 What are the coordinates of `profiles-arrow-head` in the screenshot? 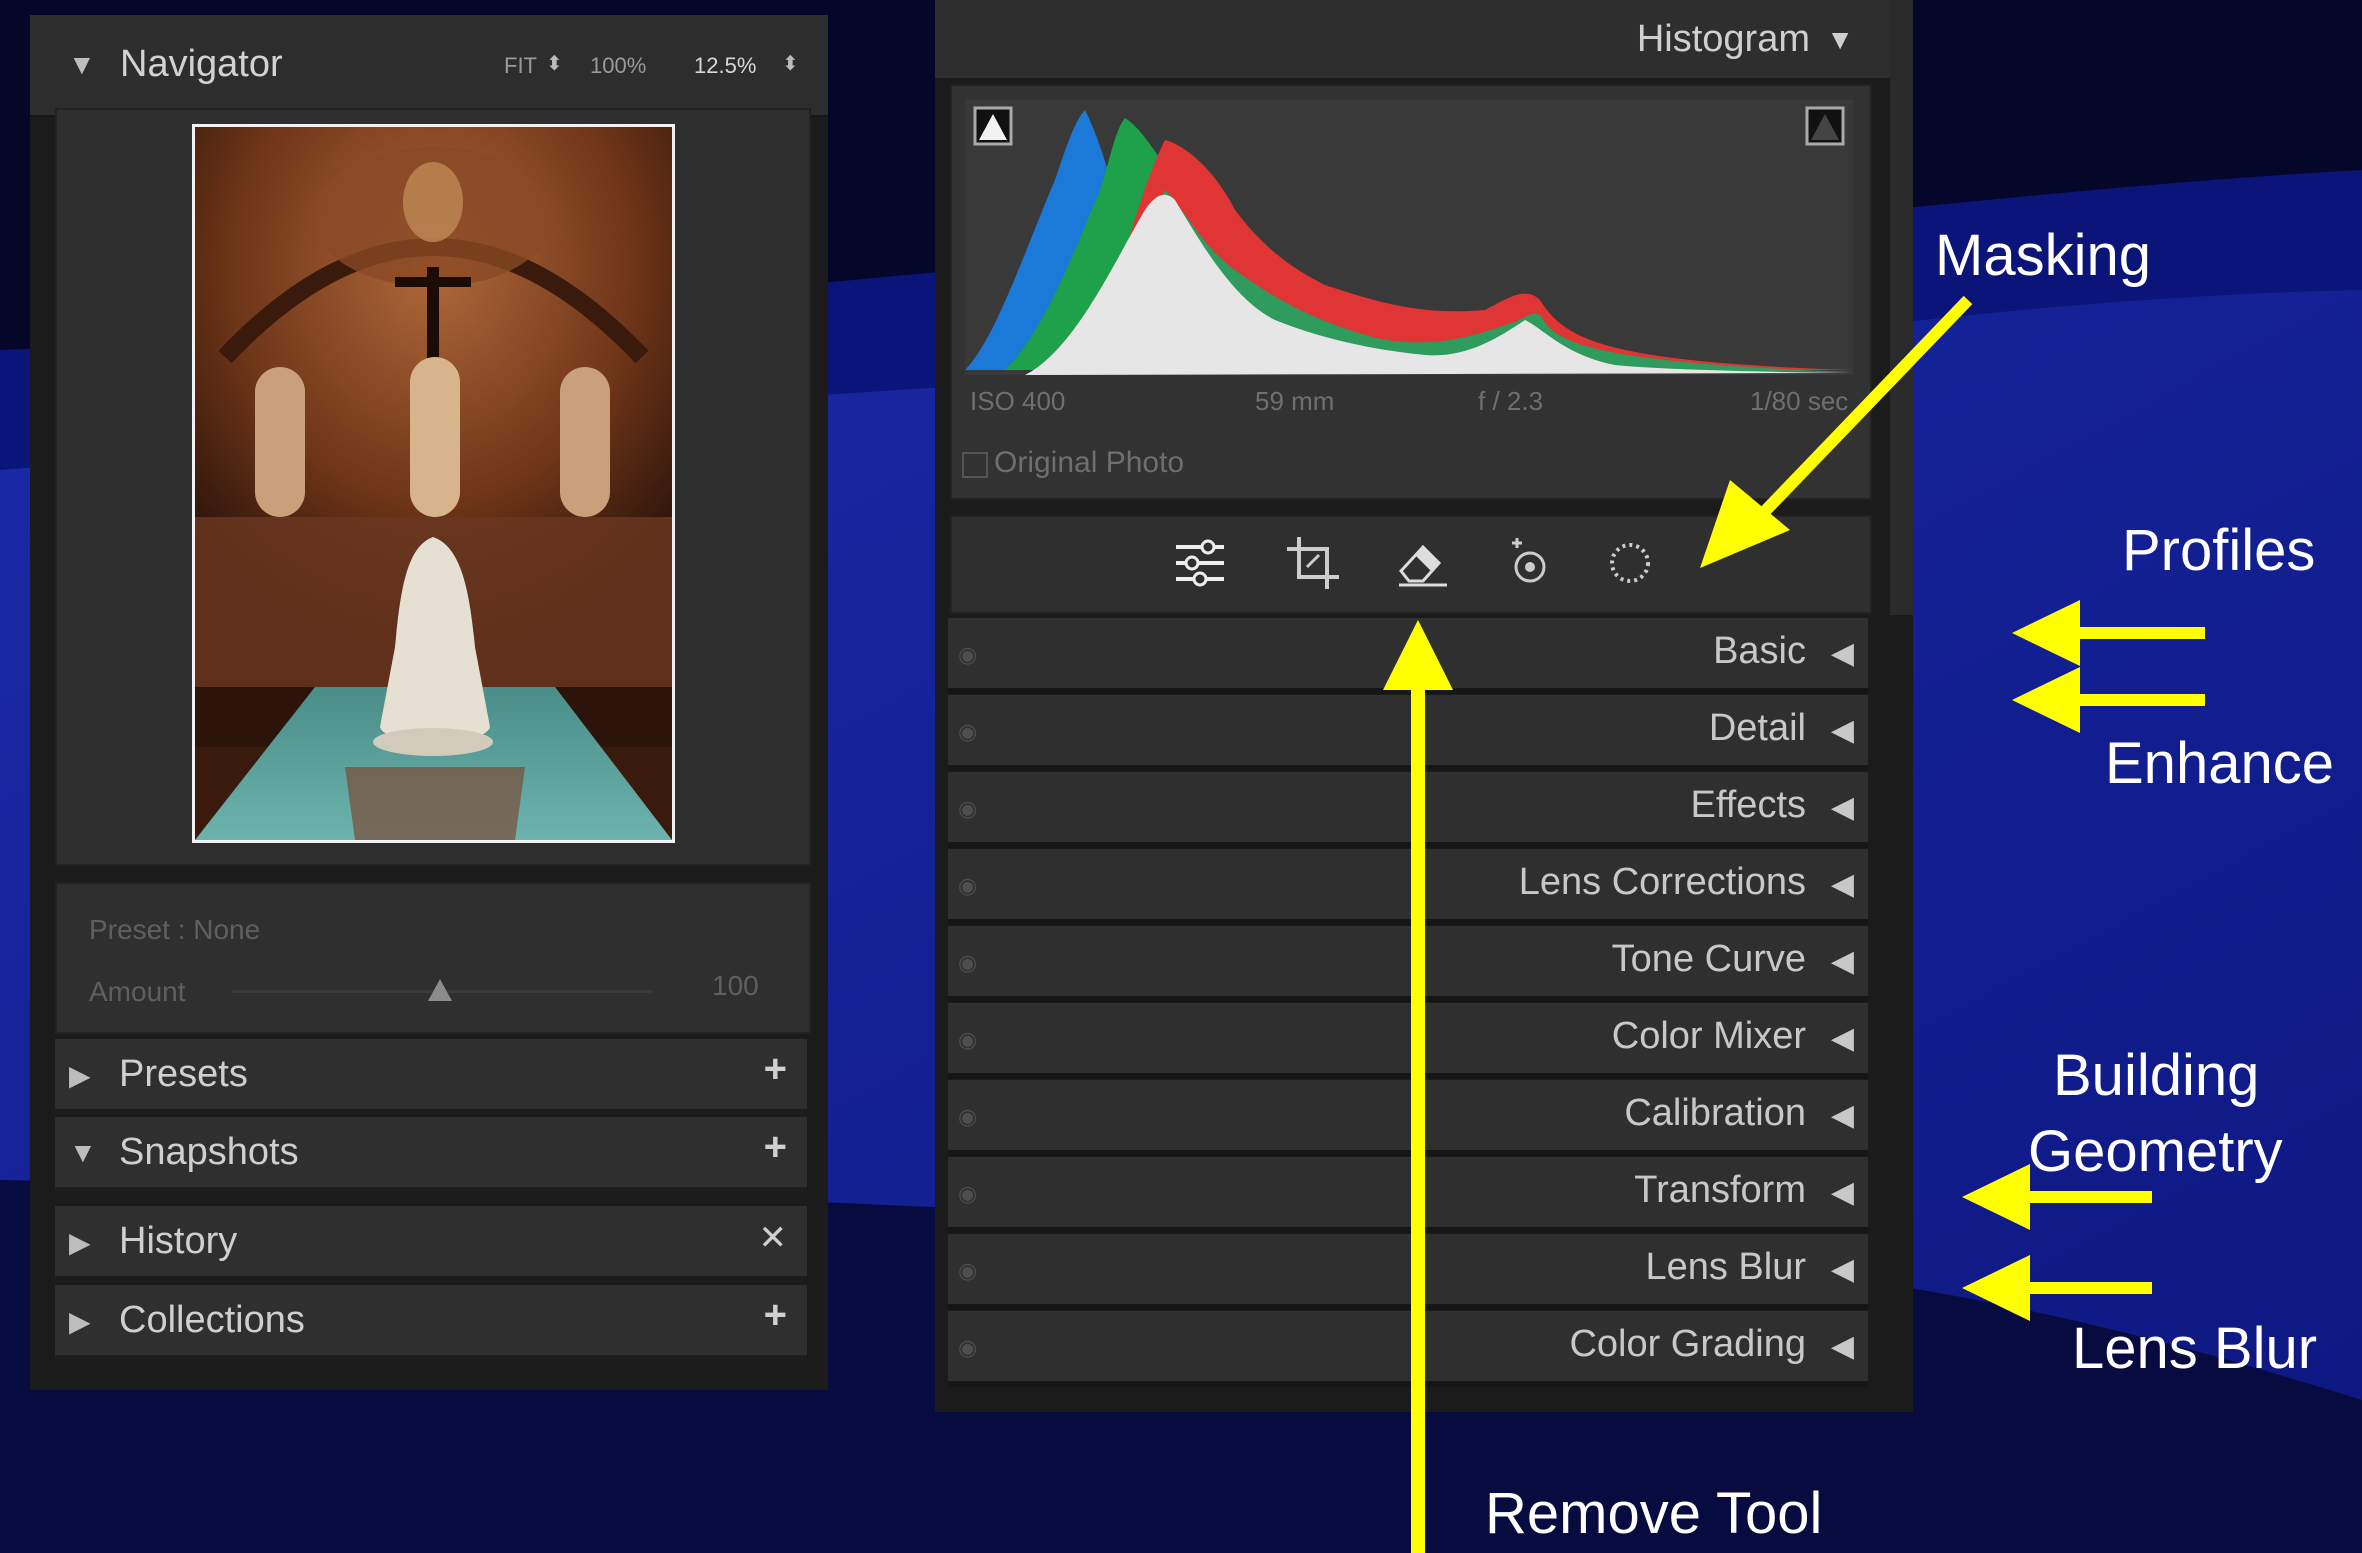 It's located at (2046, 633).